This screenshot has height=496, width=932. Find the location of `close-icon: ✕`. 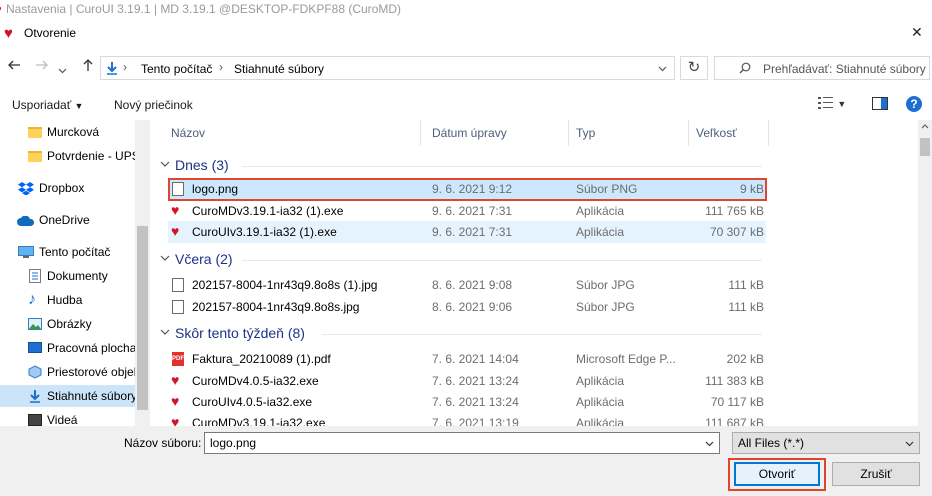

close-icon: ✕ is located at coordinates (917, 32).